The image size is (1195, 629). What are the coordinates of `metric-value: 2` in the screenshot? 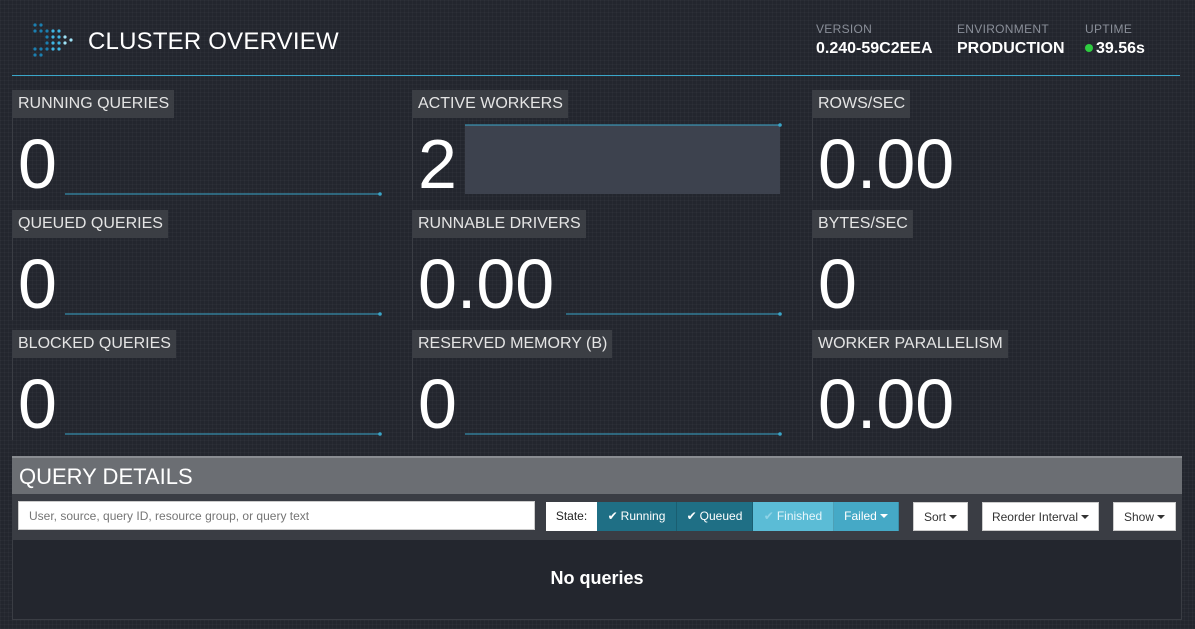 It's located at (437, 164).